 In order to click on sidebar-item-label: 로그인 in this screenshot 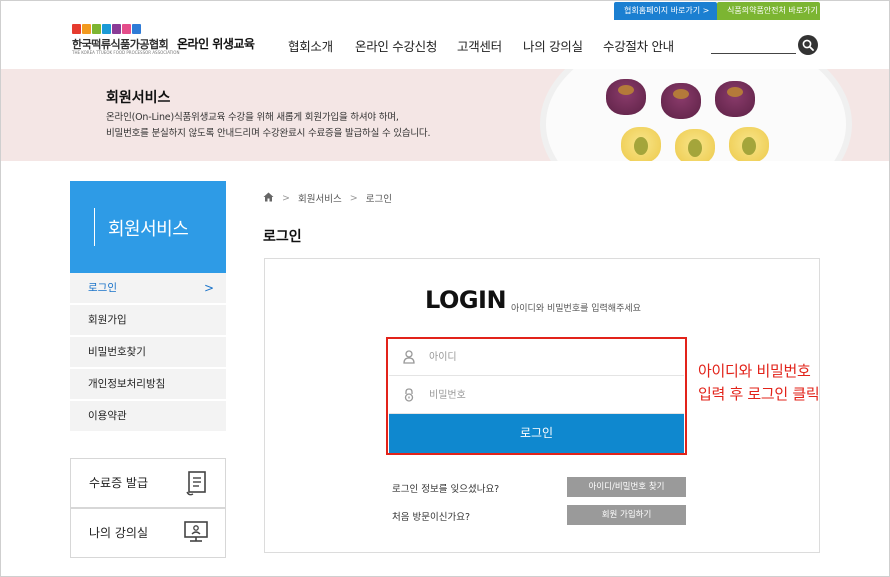, I will do `click(102, 288)`.